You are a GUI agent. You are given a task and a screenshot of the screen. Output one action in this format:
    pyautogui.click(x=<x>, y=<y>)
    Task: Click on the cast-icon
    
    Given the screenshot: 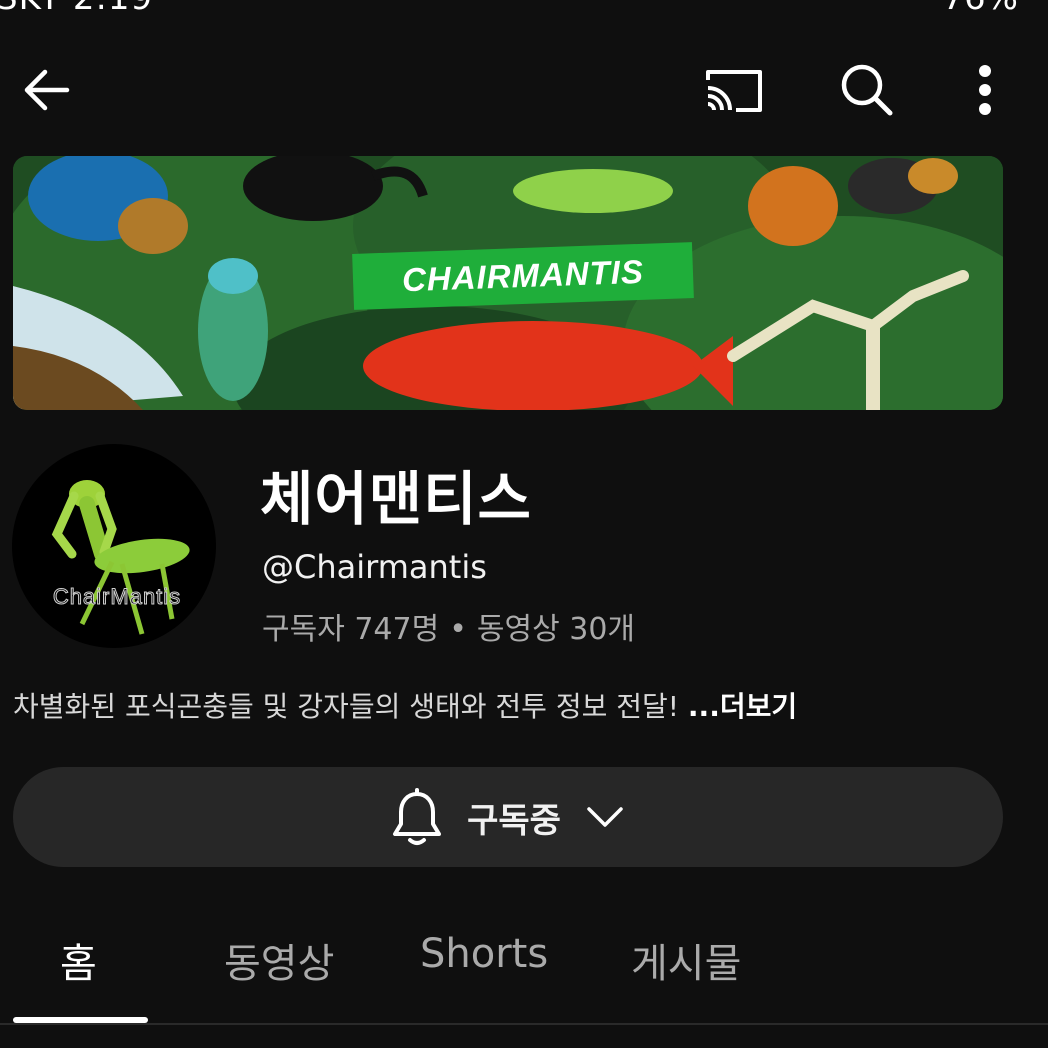 What is the action you would take?
    pyautogui.click(x=734, y=91)
    